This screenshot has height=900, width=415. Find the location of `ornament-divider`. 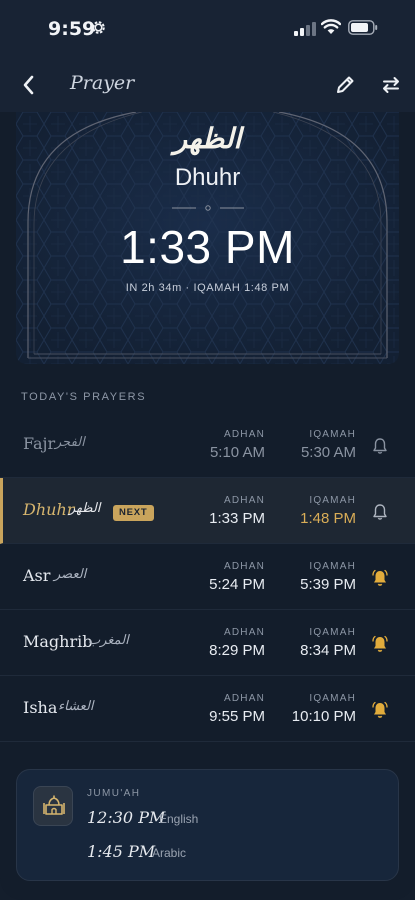

ornament-divider is located at coordinates (208, 208).